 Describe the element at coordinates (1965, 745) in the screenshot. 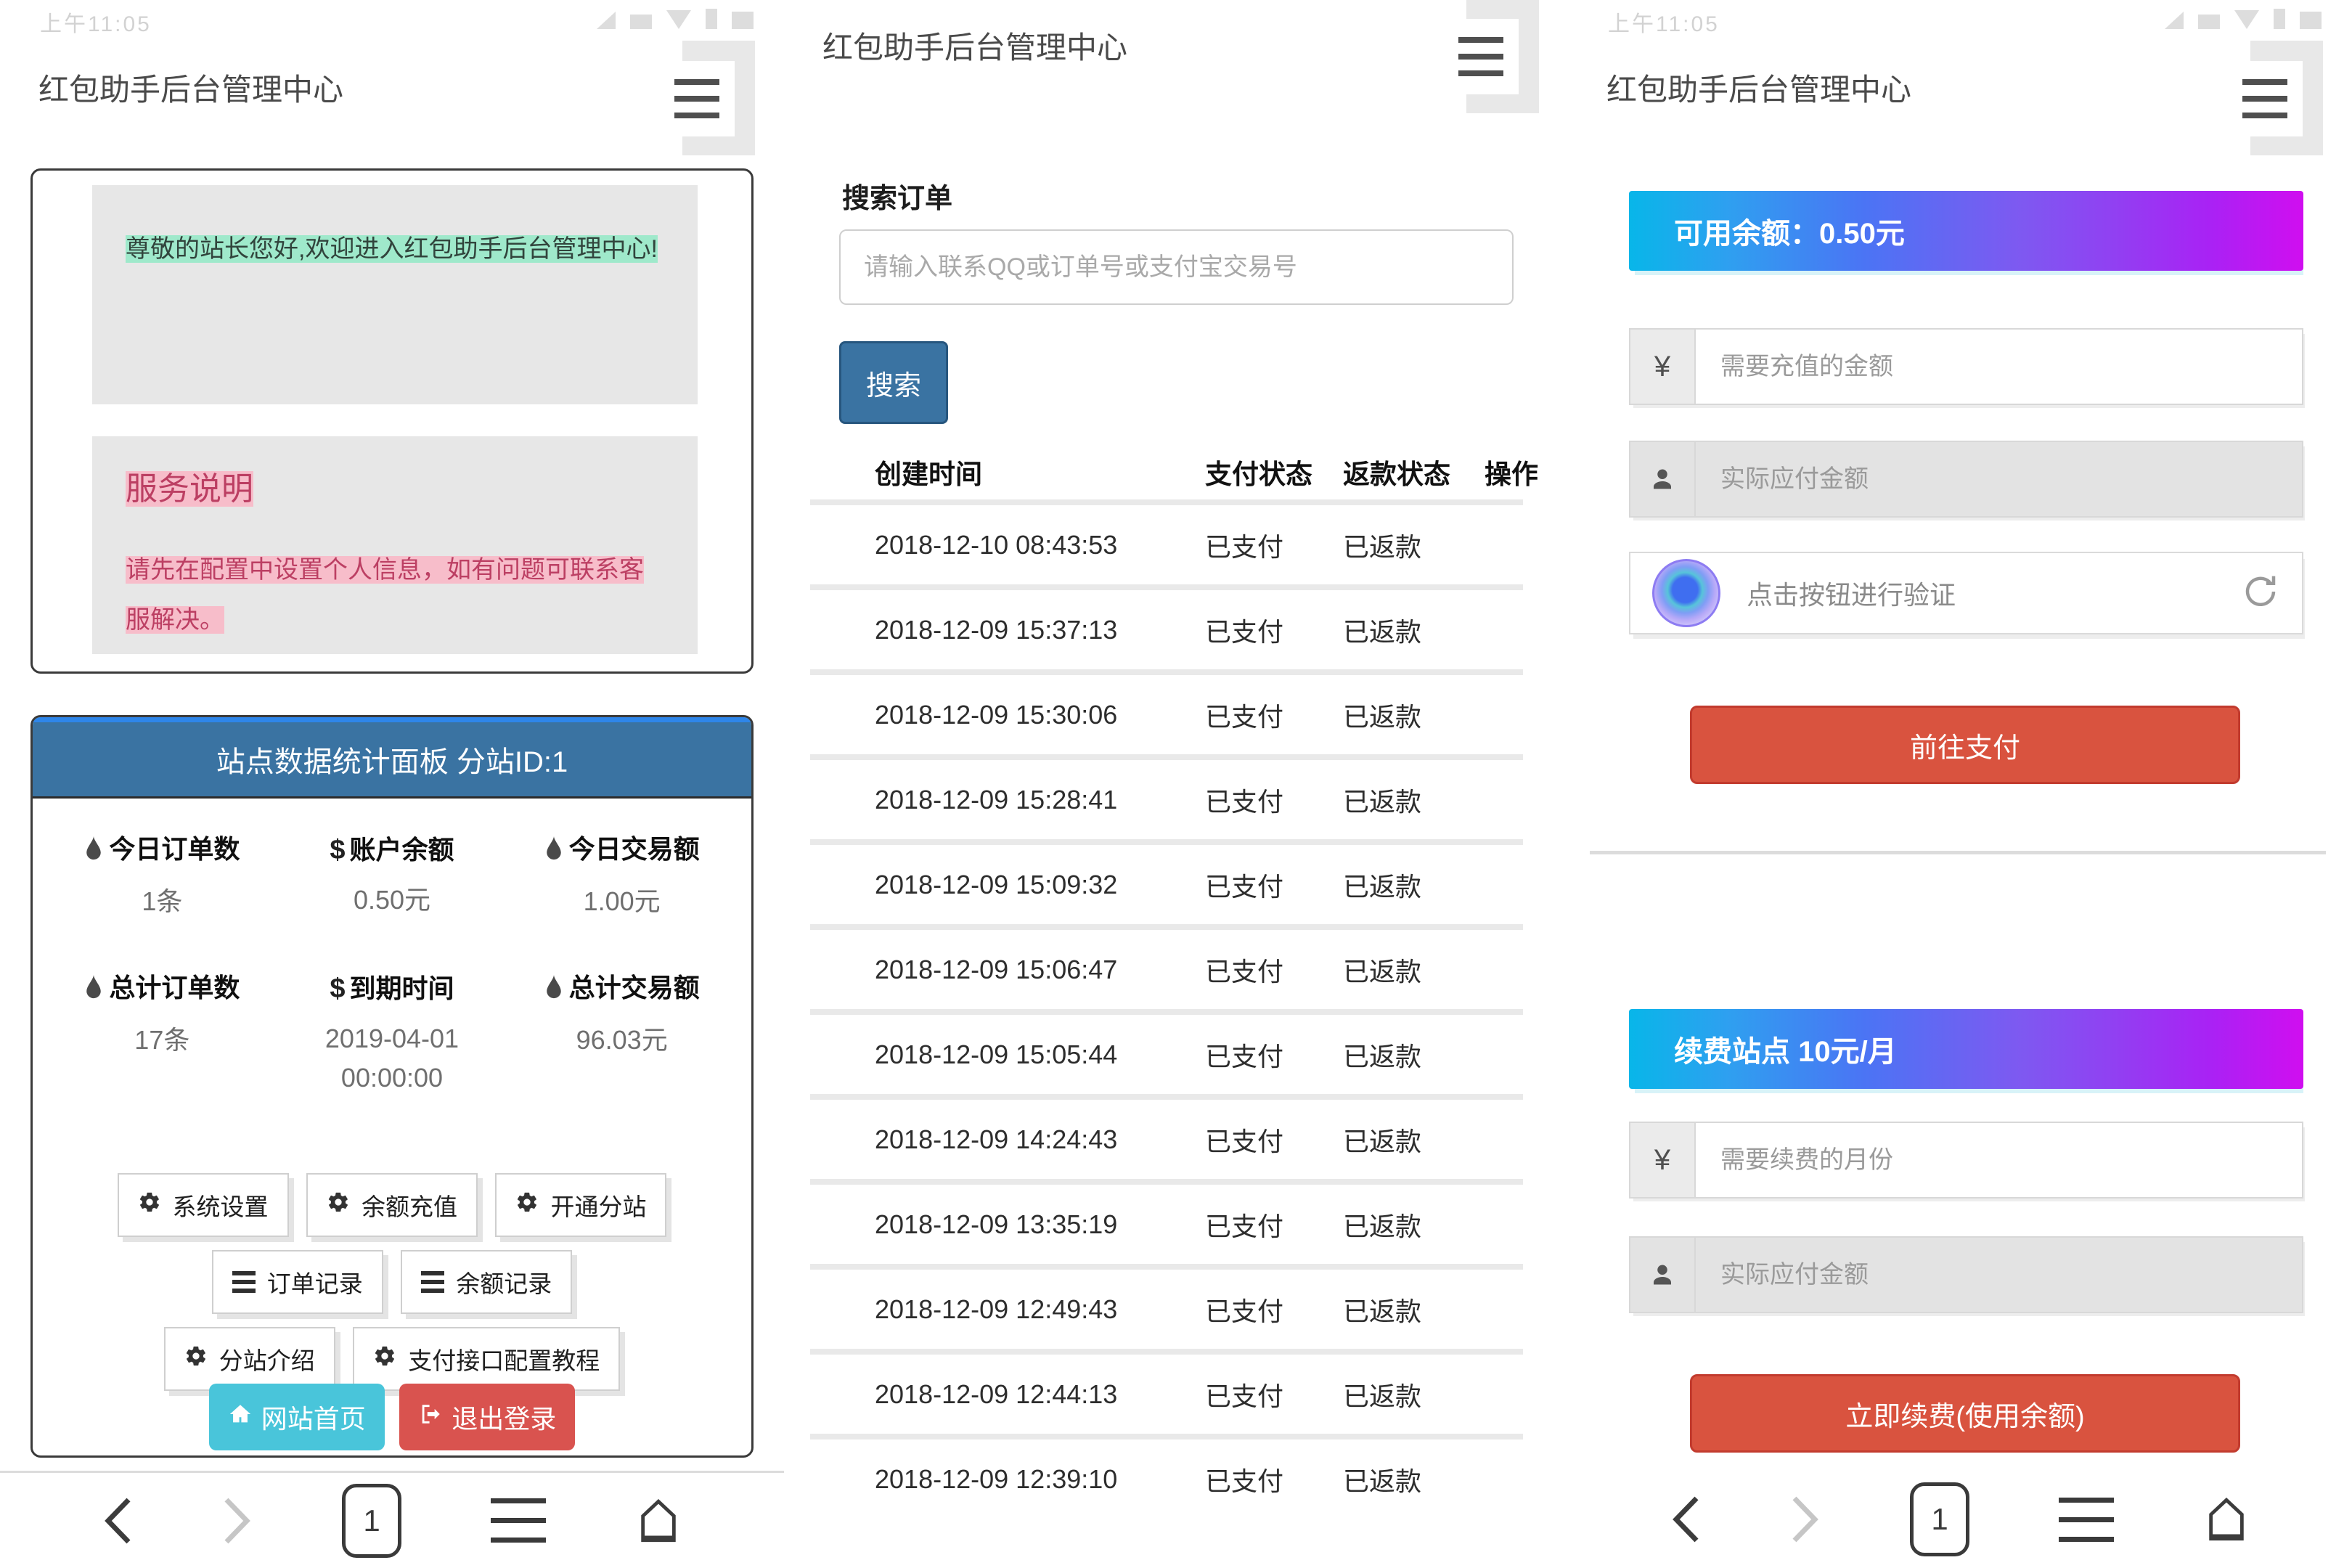

I see `go-pay-button: 前往支付` at that location.